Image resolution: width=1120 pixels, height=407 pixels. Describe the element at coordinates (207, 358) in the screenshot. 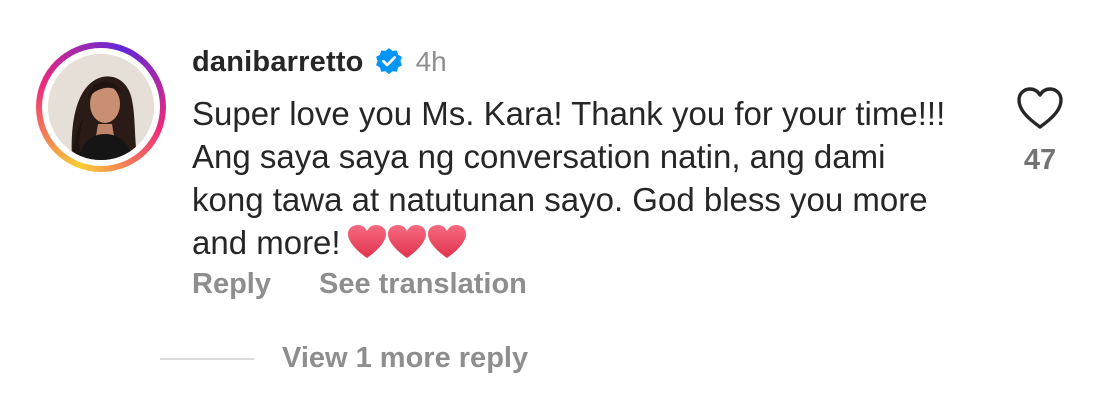

I see `replies-divider` at that location.